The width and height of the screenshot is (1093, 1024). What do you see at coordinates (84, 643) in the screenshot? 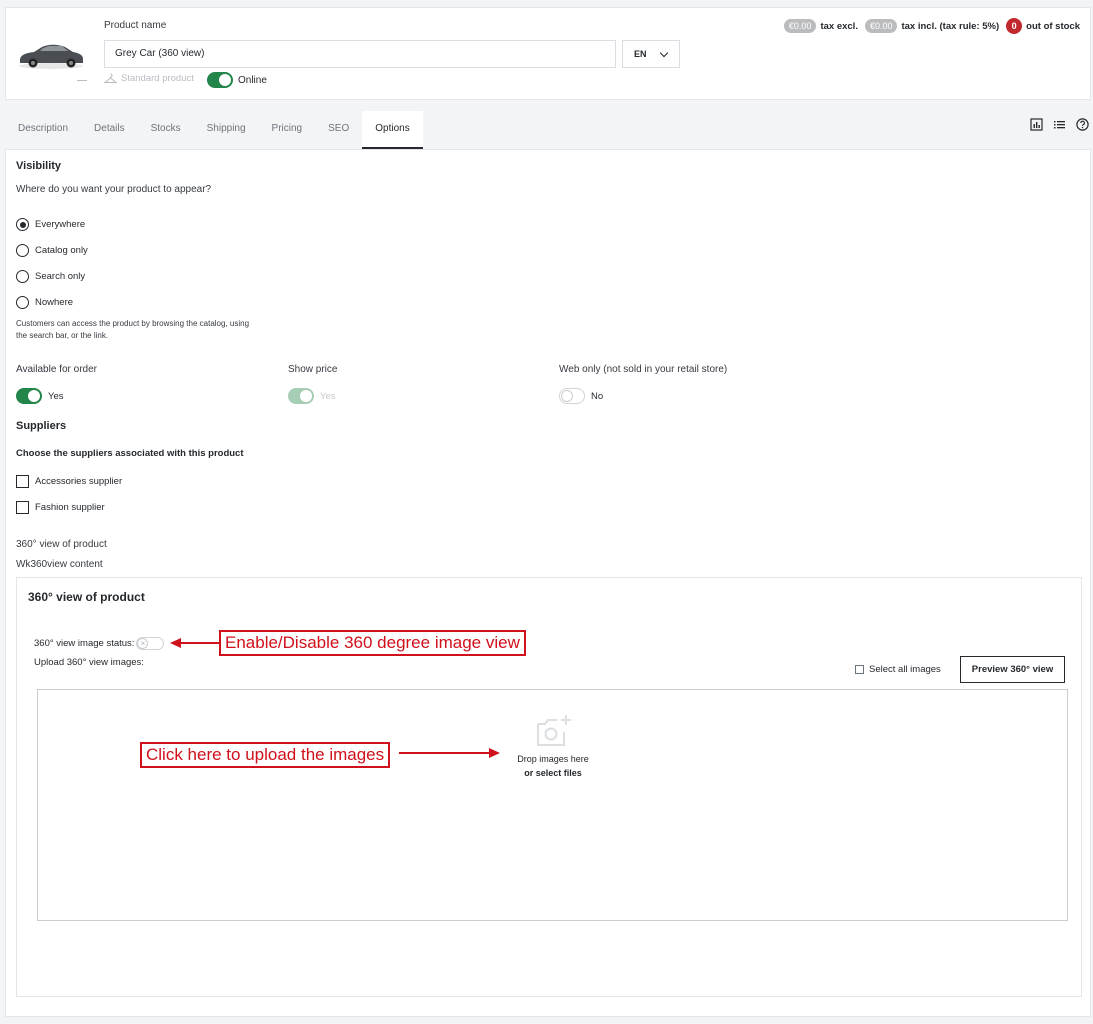
I see `view360-status-label: 360° view image status:` at bounding box center [84, 643].